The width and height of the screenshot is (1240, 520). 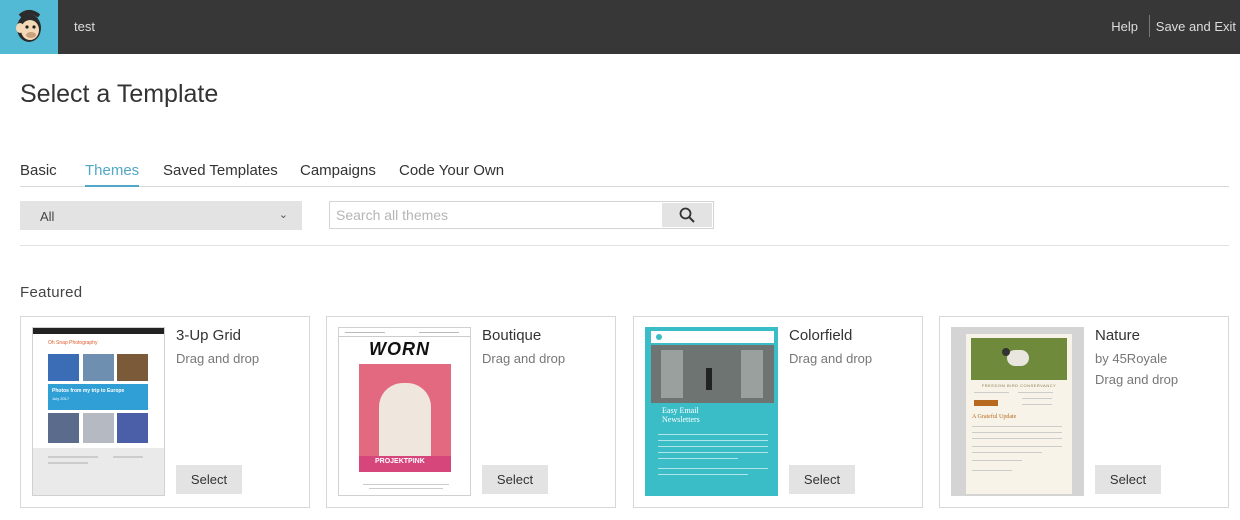 I want to click on tab-saved-templates: Saved Templates, so click(x=220, y=174).